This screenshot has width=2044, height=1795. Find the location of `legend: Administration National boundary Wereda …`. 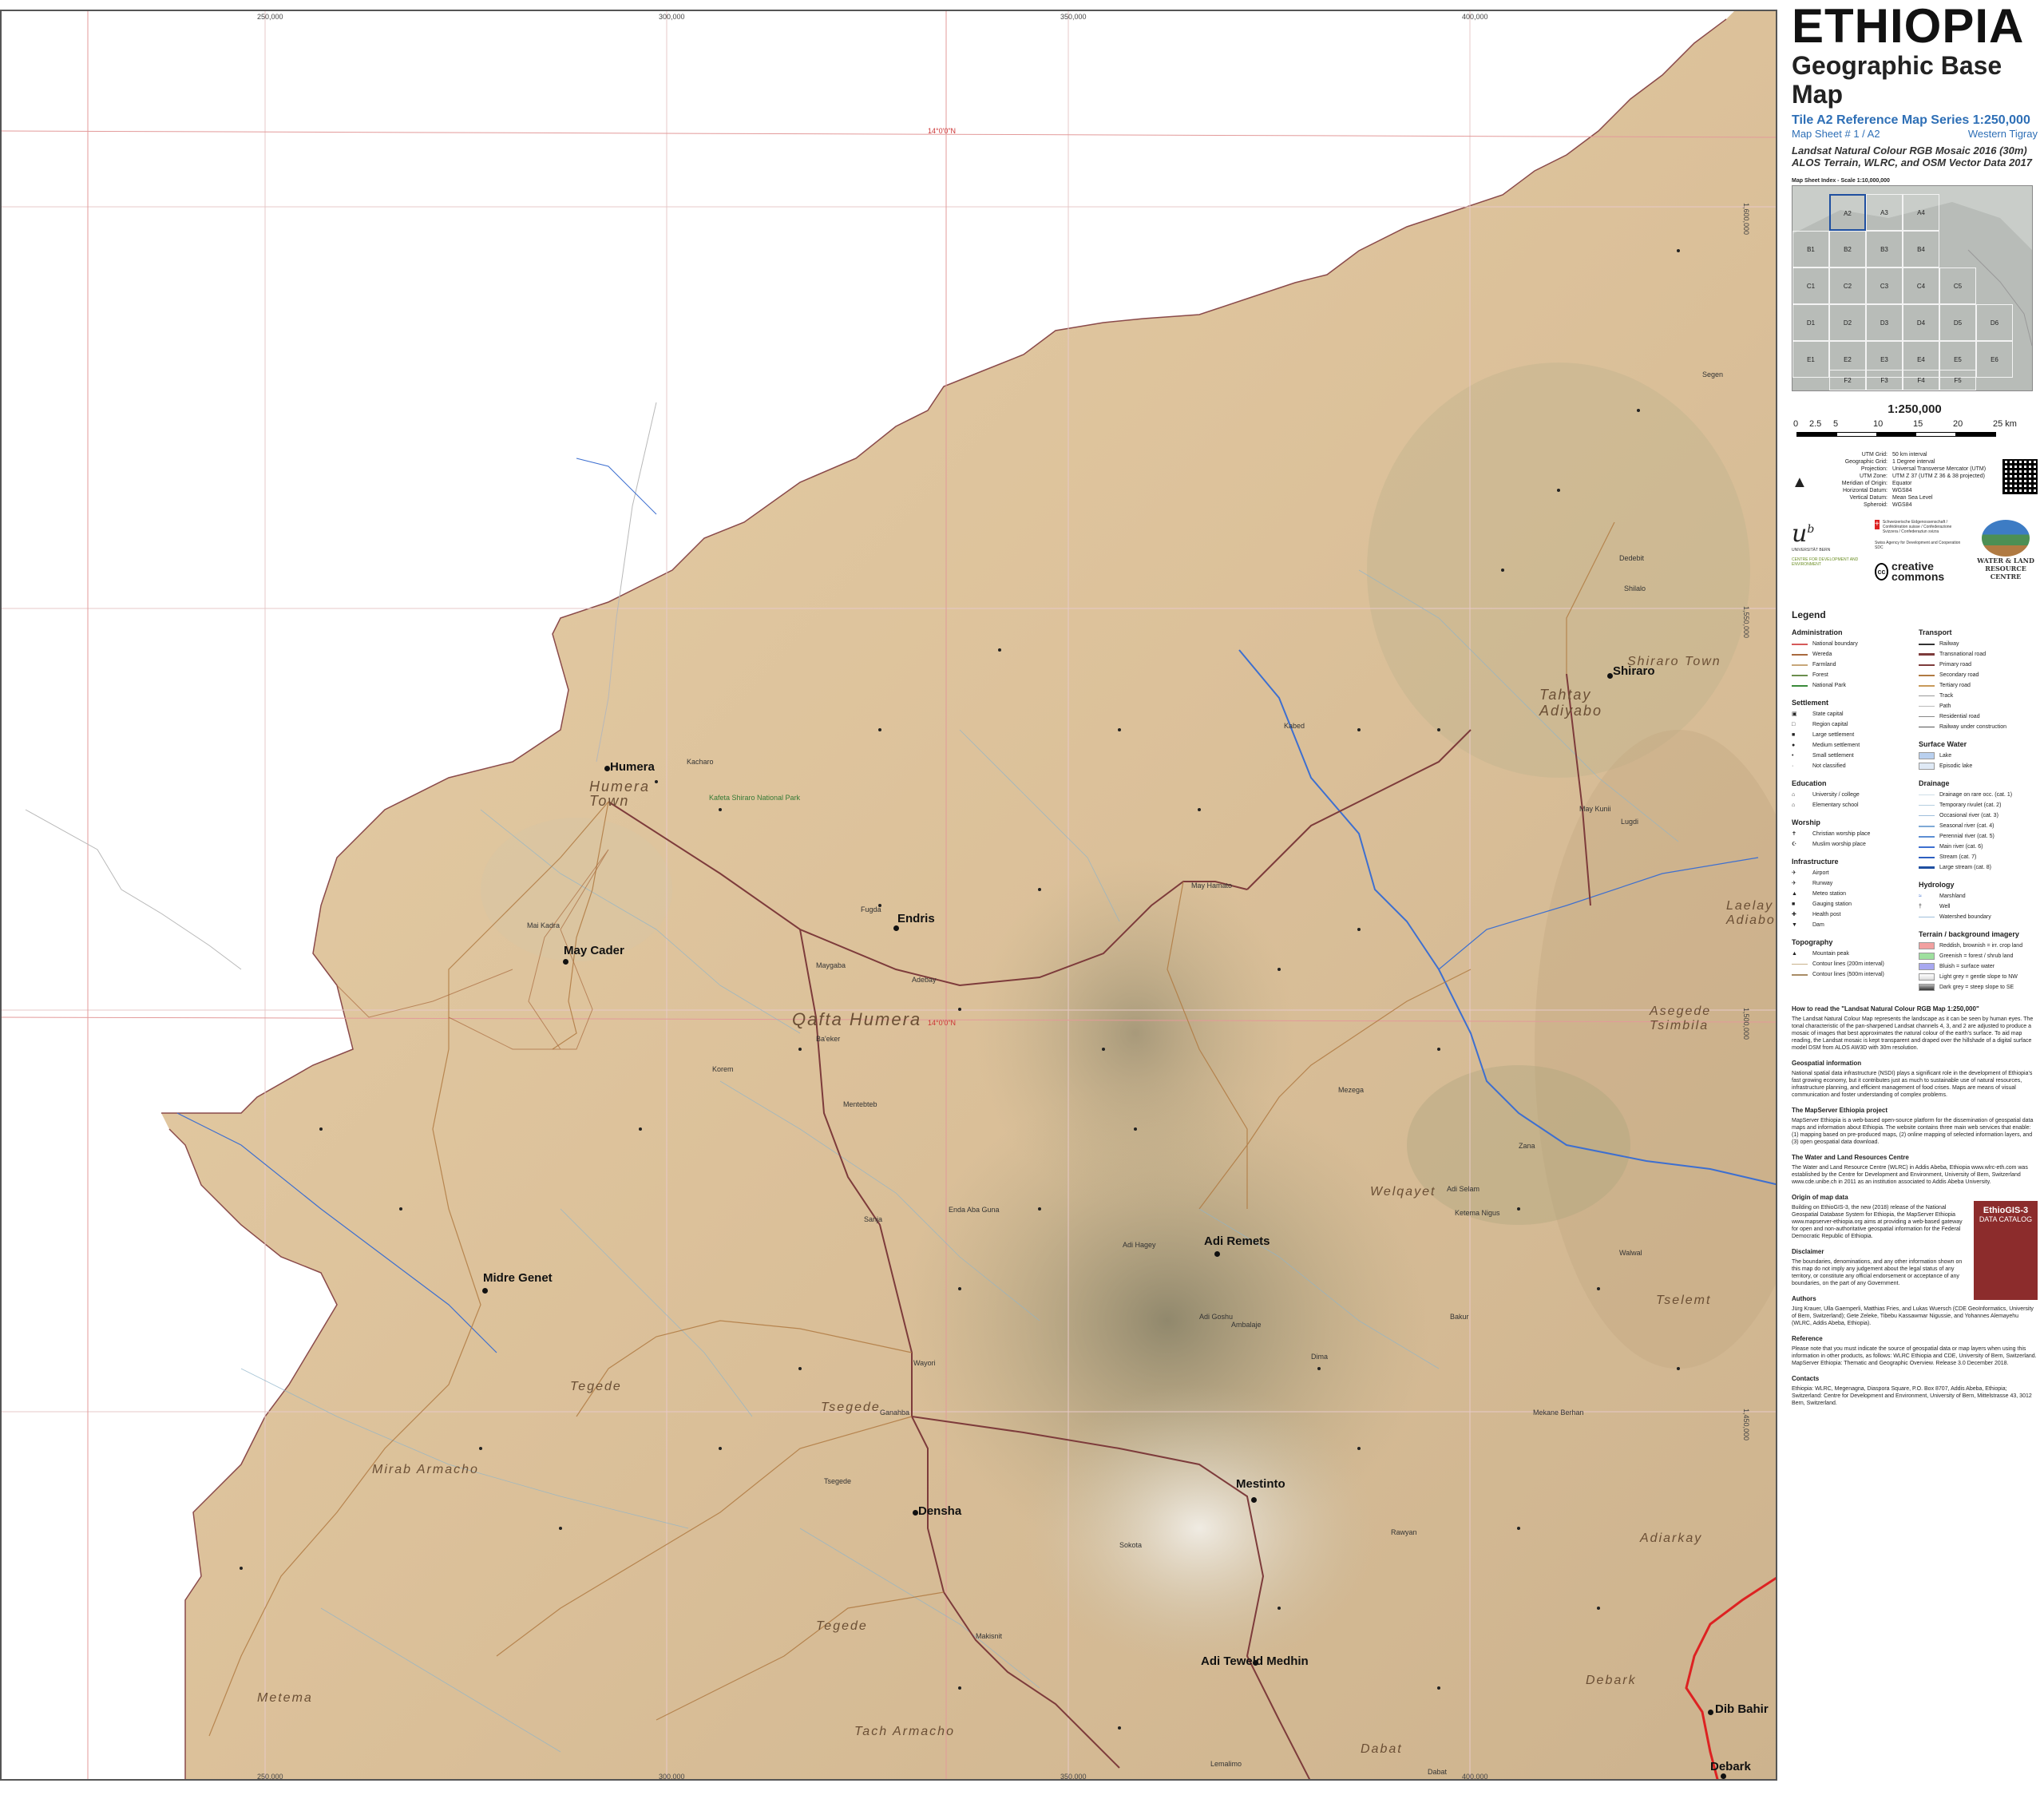

legend: Administration National boundary Wereda … is located at coordinates (1915, 806).